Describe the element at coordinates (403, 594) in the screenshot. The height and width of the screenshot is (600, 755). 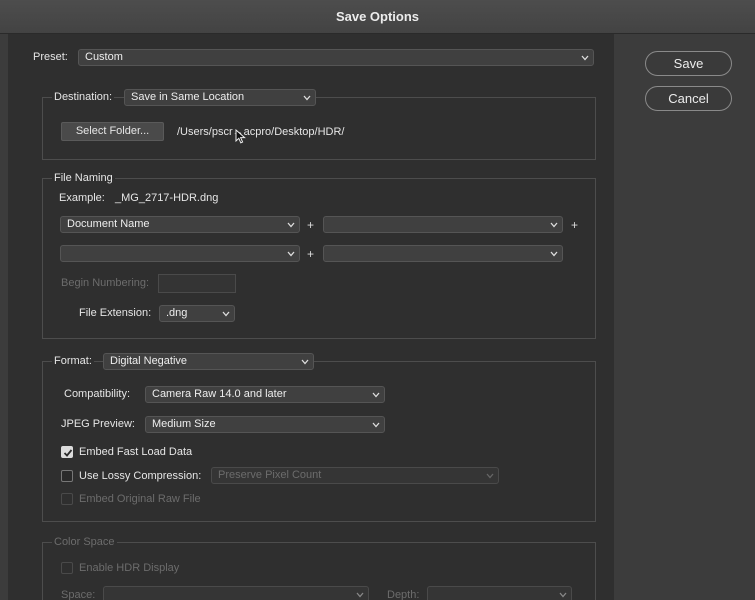
I see `depth-label: Depth:` at that location.